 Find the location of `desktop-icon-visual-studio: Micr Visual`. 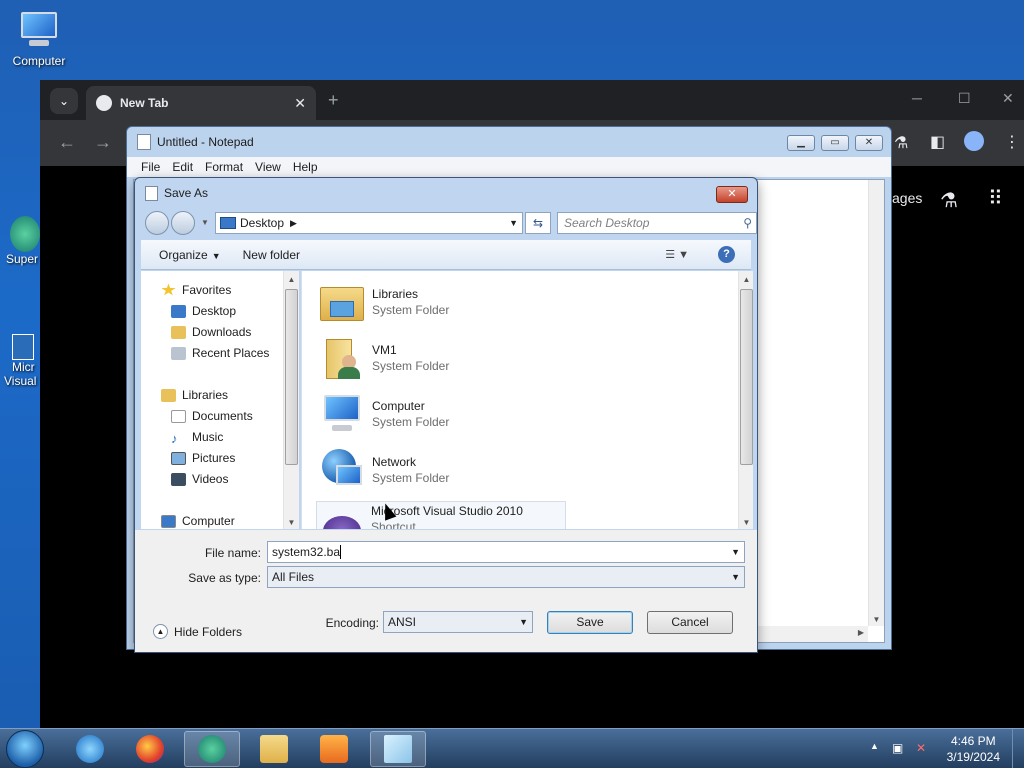

desktop-icon-visual-studio: Micr Visual is located at coordinates (20, 361).